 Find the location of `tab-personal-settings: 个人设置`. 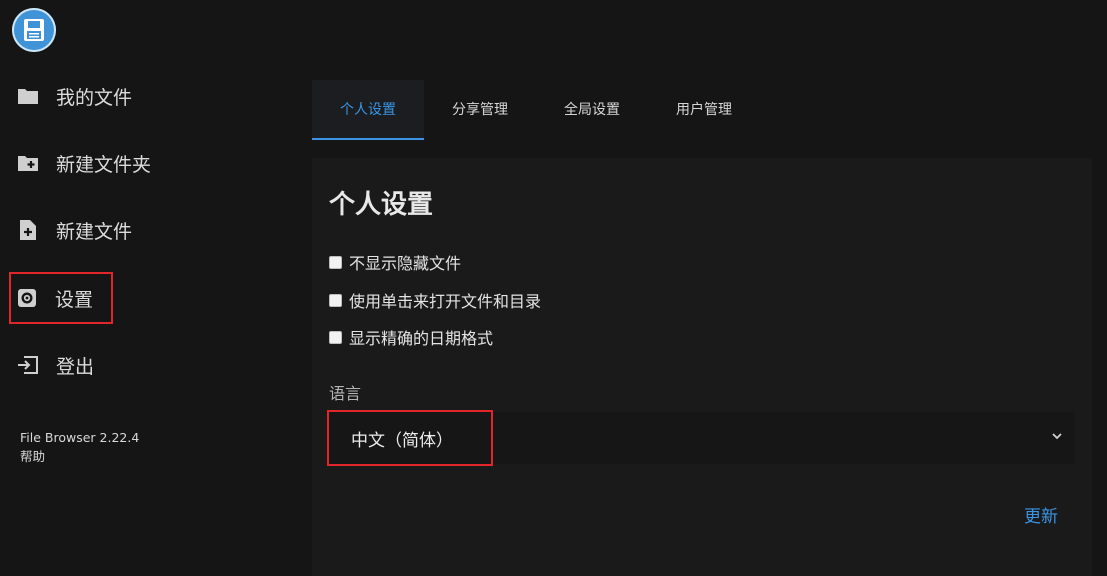

tab-personal-settings: 个人设置 is located at coordinates (368, 110).